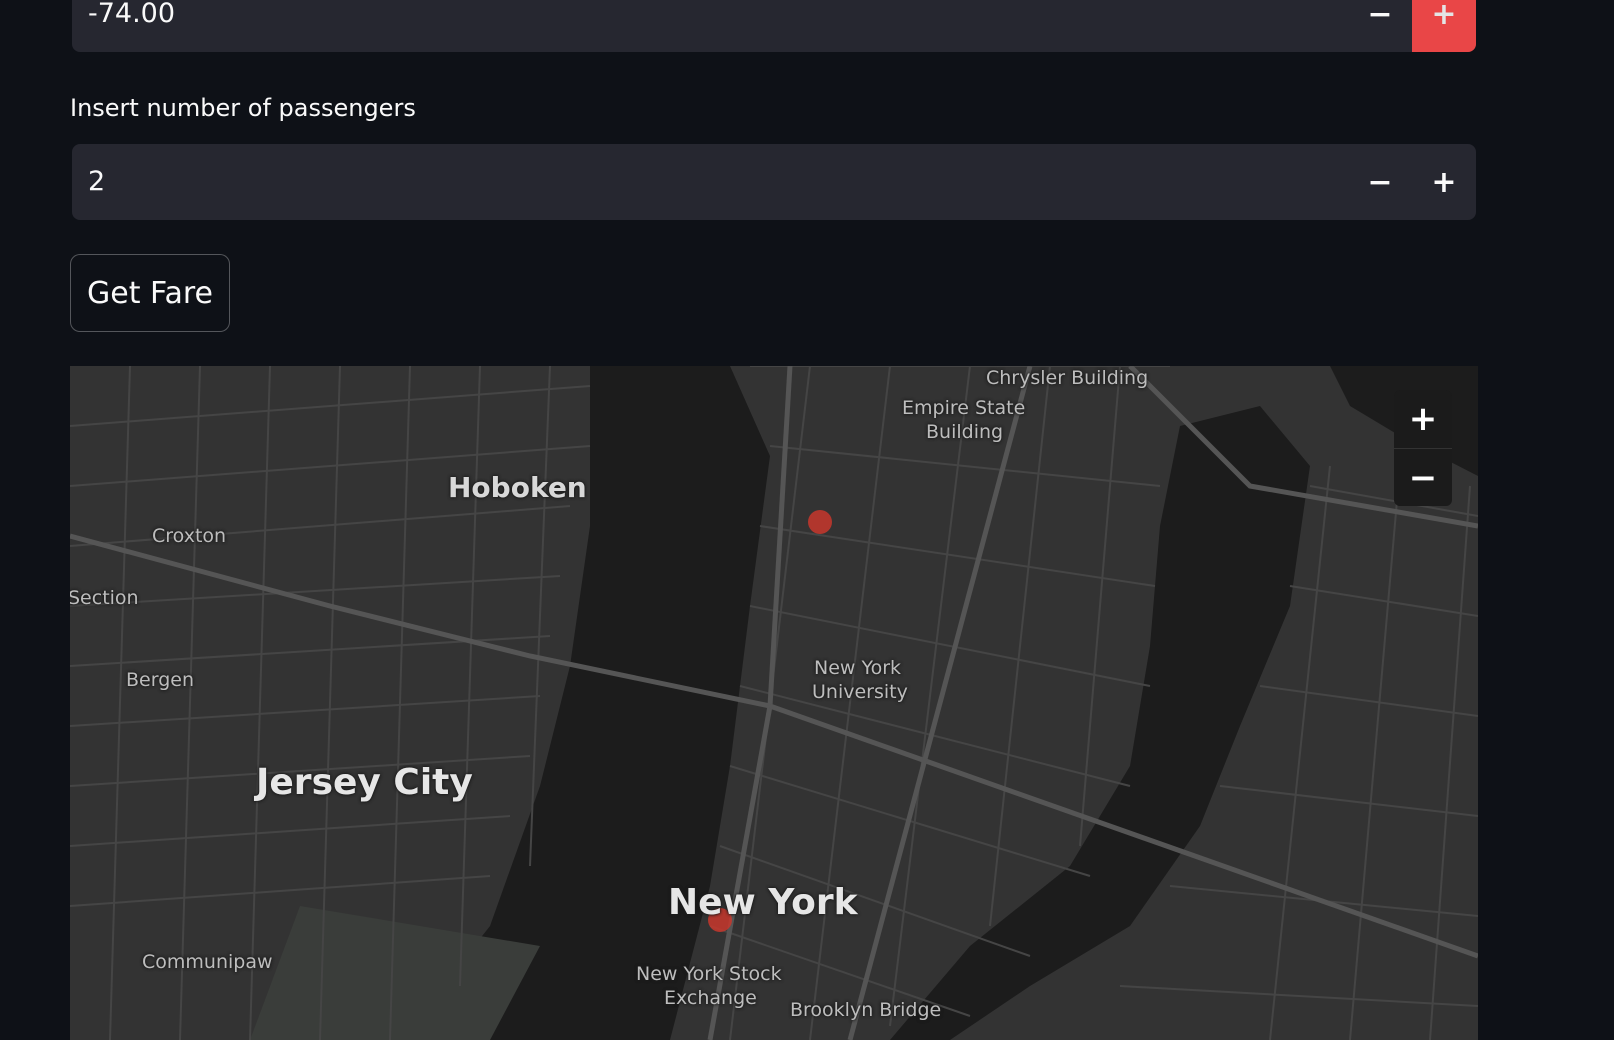 Image resolution: width=1614 pixels, height=1040 pixels. I want to click on map-label-nyse-2: Exchange, so click(710, 998).